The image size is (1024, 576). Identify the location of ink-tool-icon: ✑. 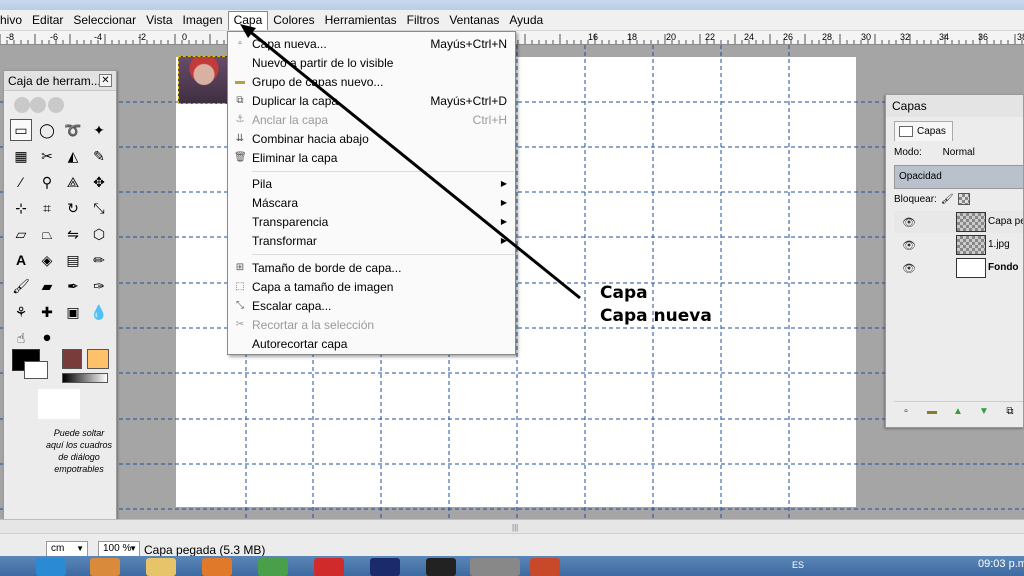
(99, 286).